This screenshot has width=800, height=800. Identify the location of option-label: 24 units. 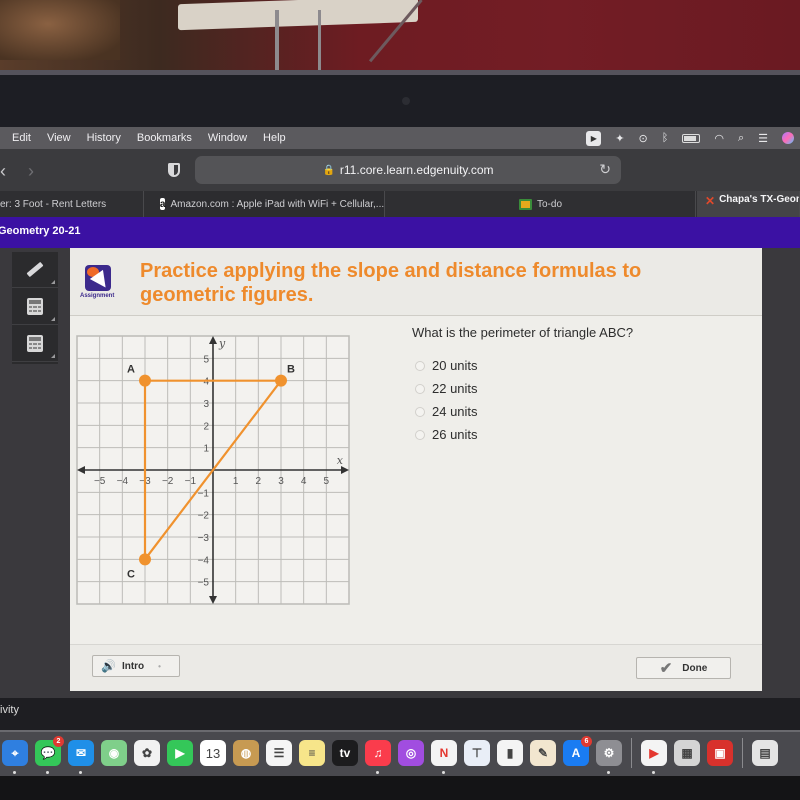
(455, 411).